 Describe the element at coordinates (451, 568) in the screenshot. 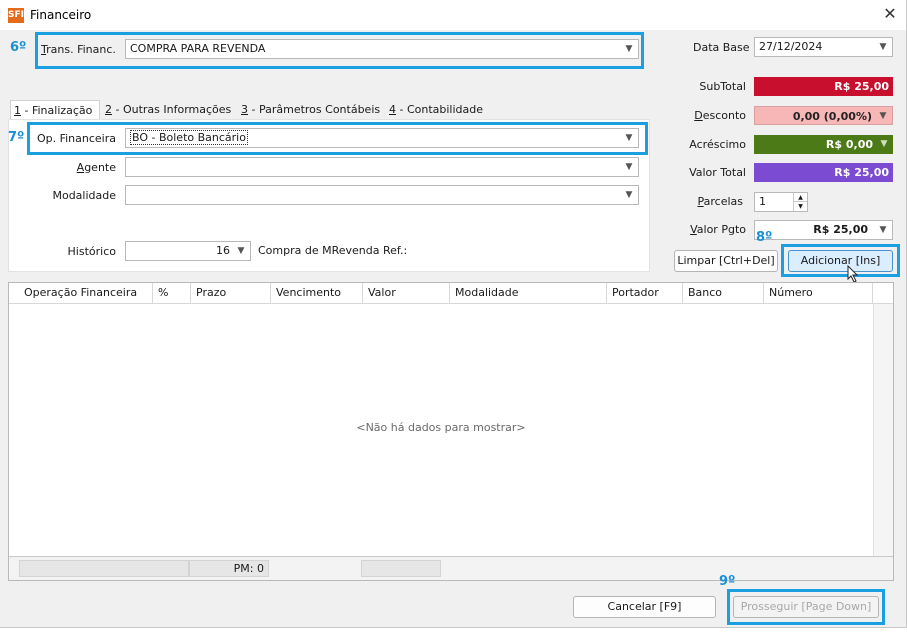

I see `grid-footer: PM: 0` at that location.